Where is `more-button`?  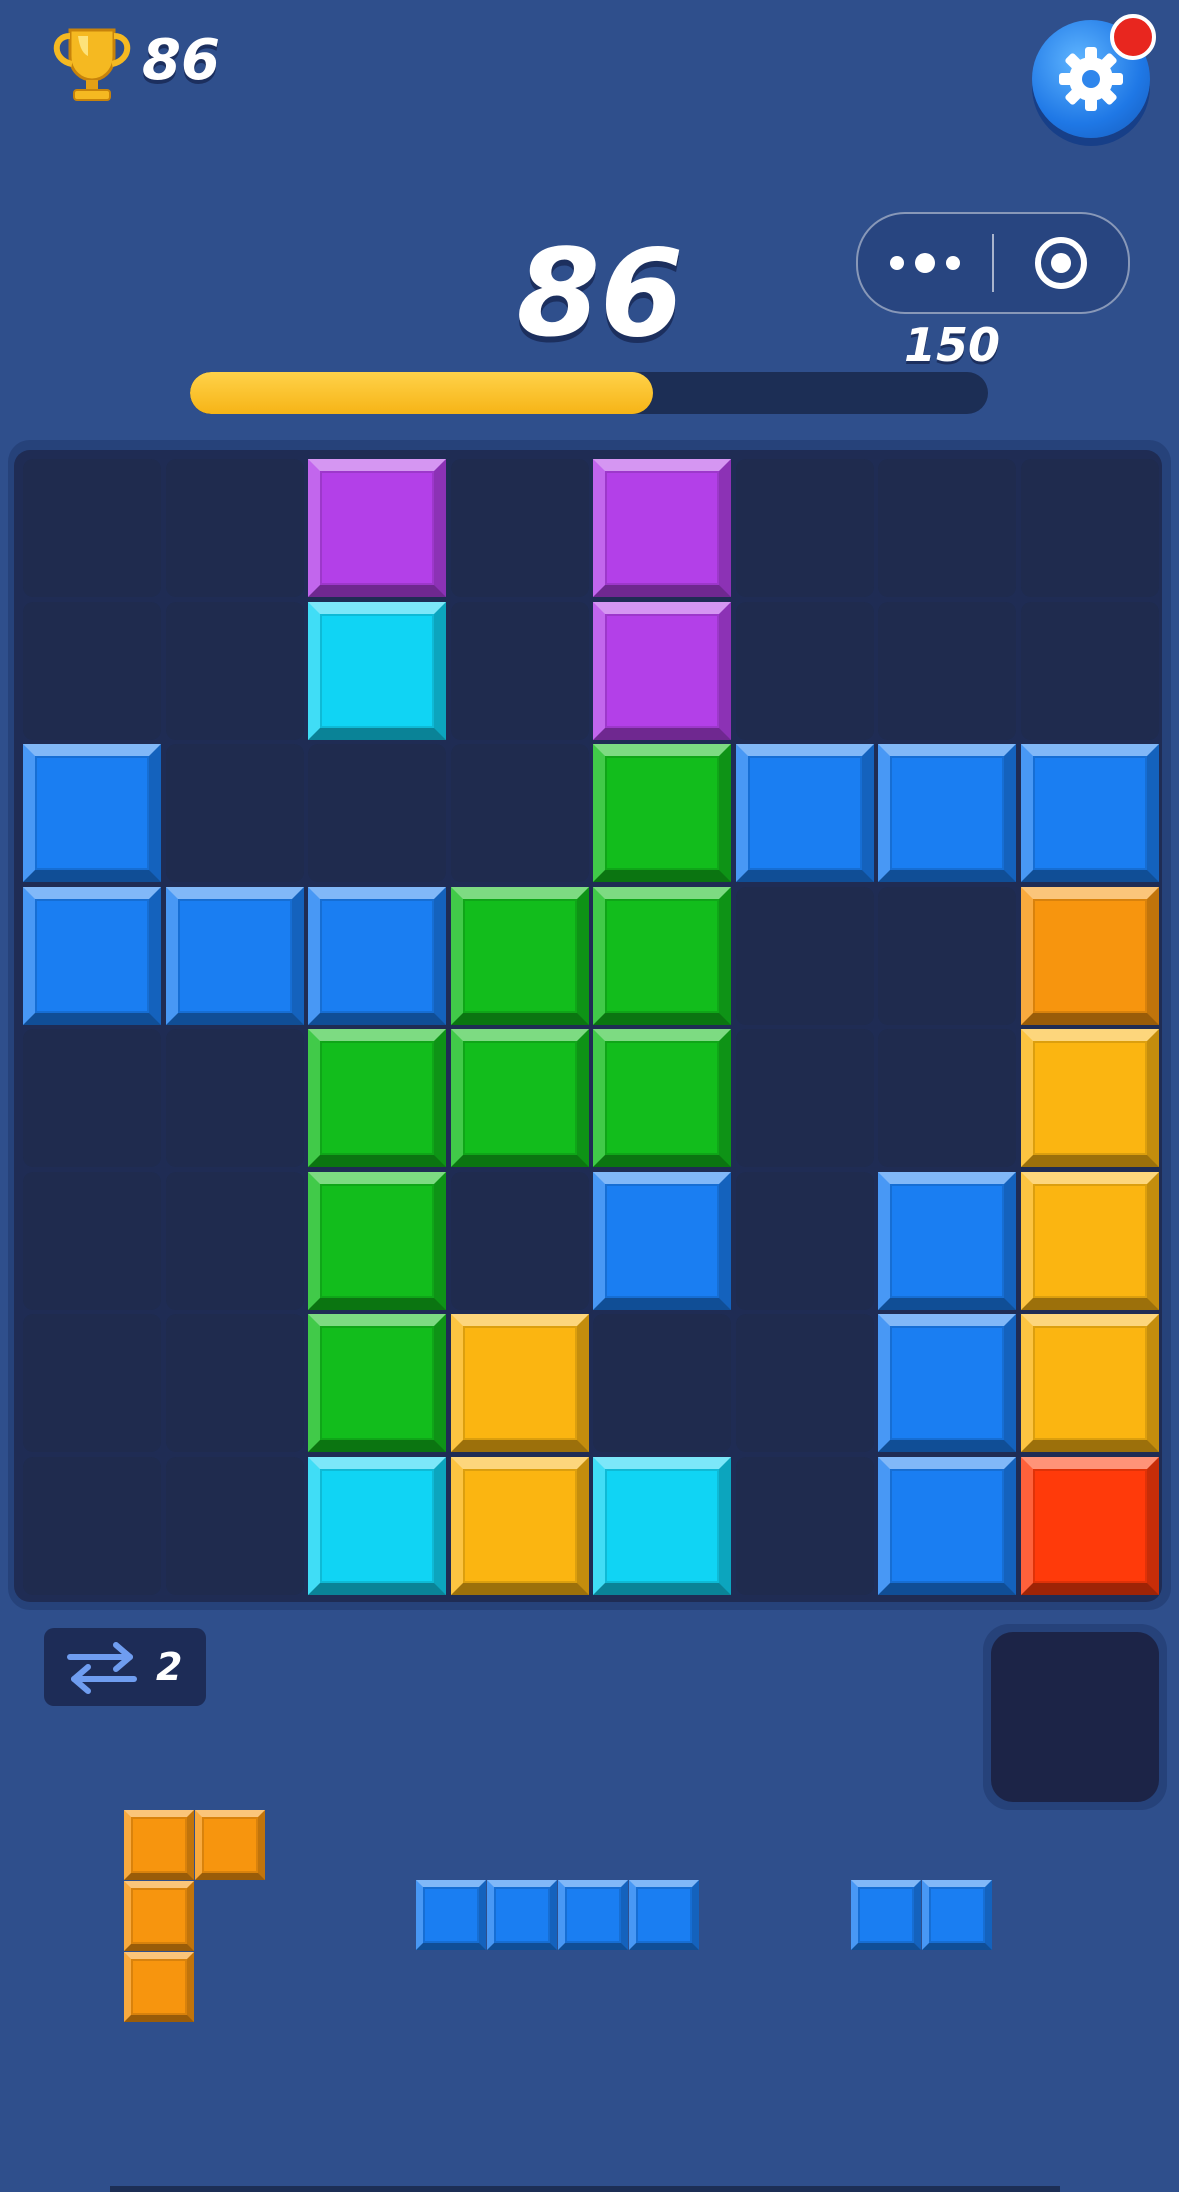 more-button is located at coordinates (925, 263).